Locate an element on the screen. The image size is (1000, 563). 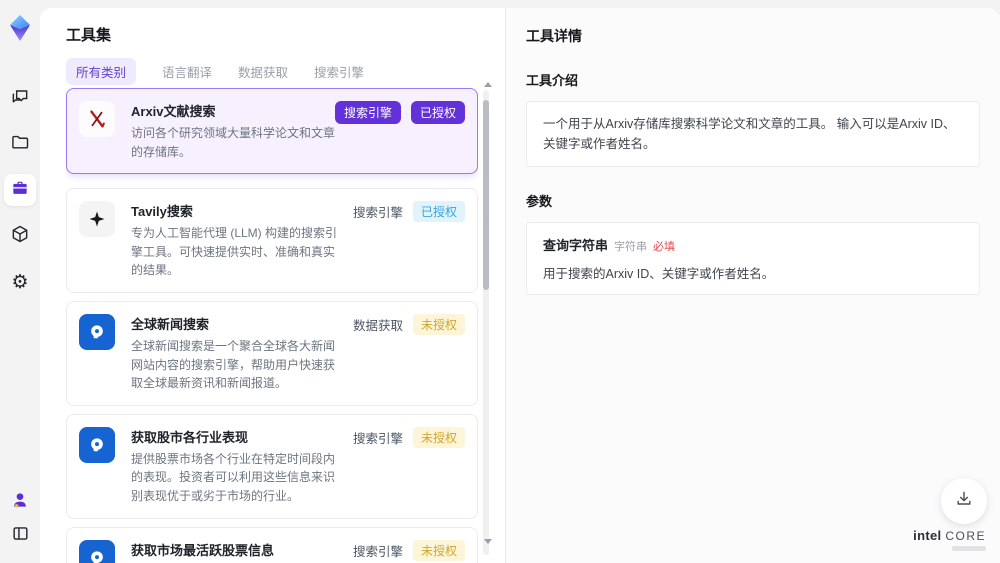
chat-icon is located at coordinates (20, 98).